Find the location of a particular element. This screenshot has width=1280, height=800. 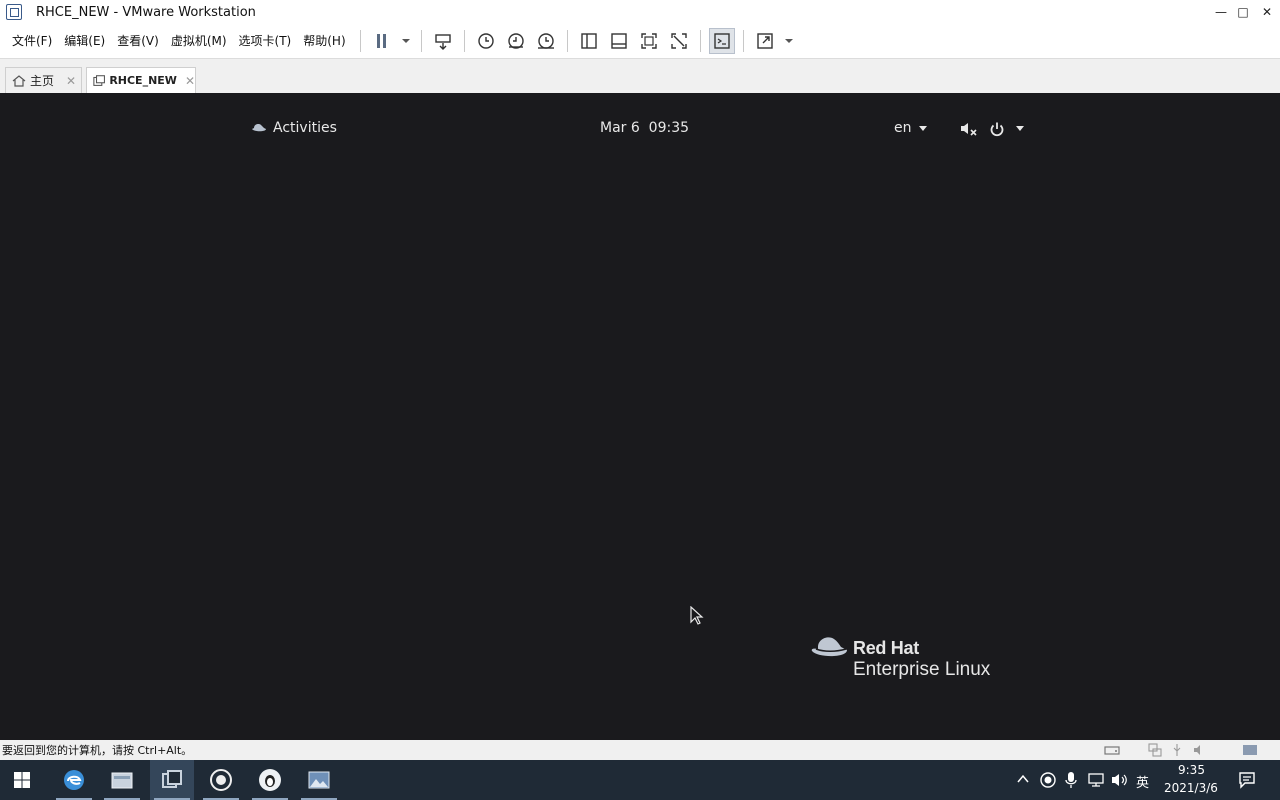

tab-home-close-icon: ✕ is located at coordinates (71, 81).